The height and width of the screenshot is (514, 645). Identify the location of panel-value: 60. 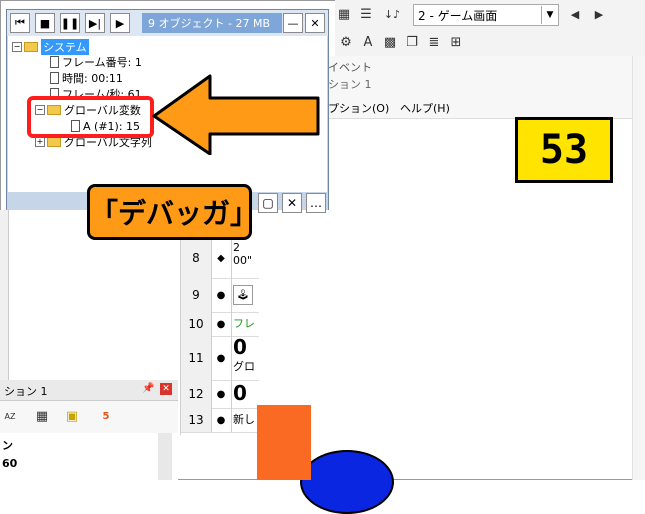
(10, 463).